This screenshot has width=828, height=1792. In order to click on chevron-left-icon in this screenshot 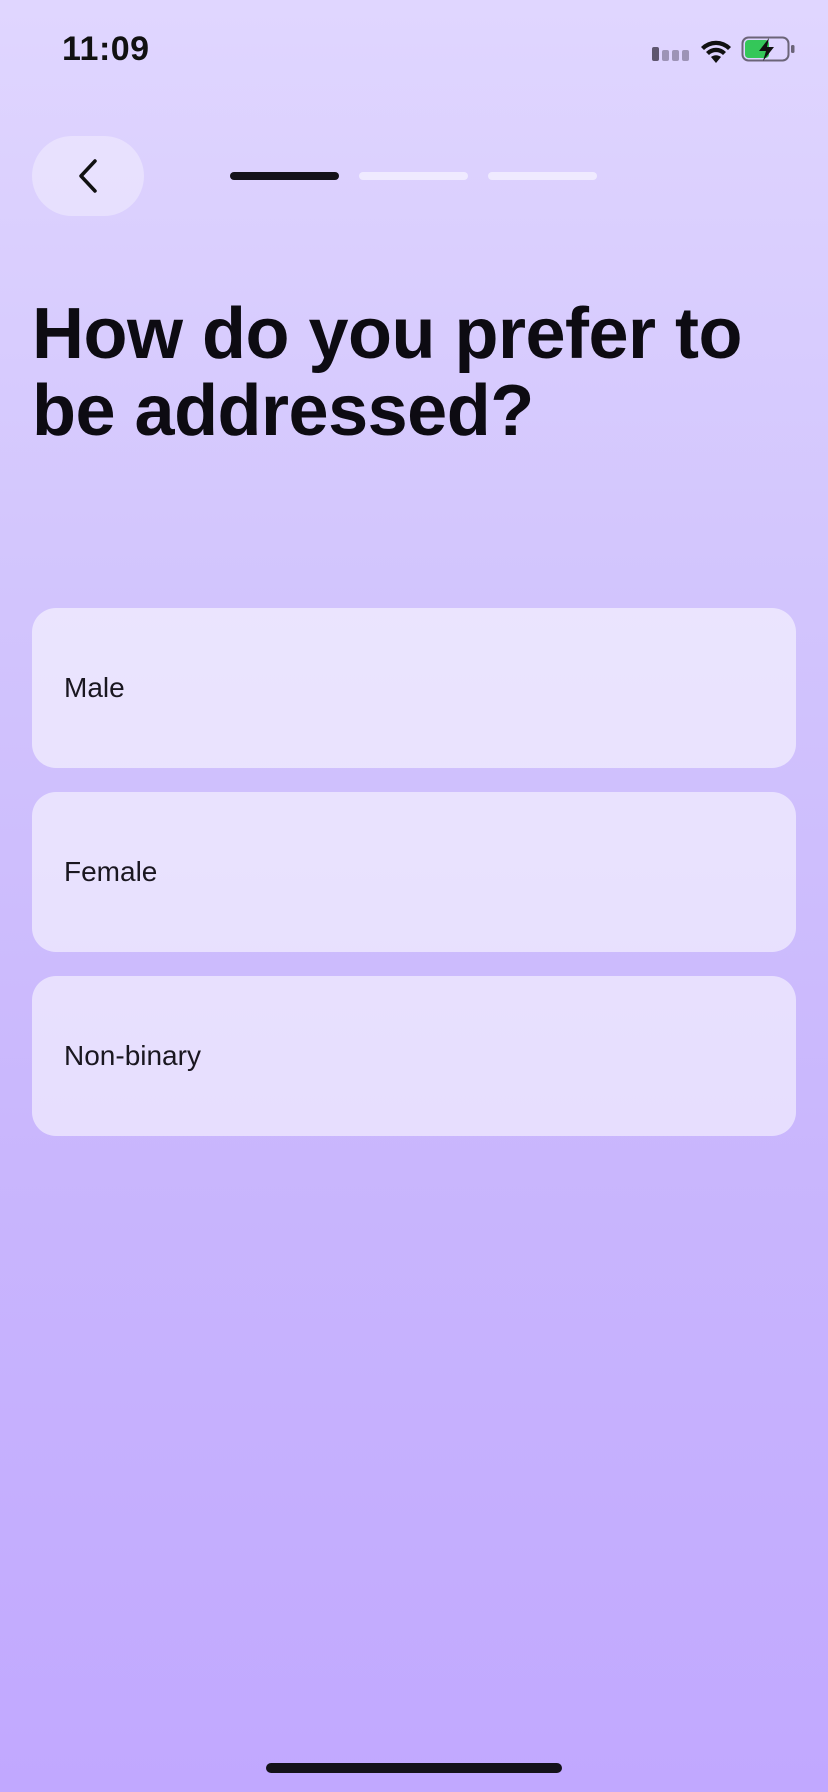, I will do `click(88, 176)`.